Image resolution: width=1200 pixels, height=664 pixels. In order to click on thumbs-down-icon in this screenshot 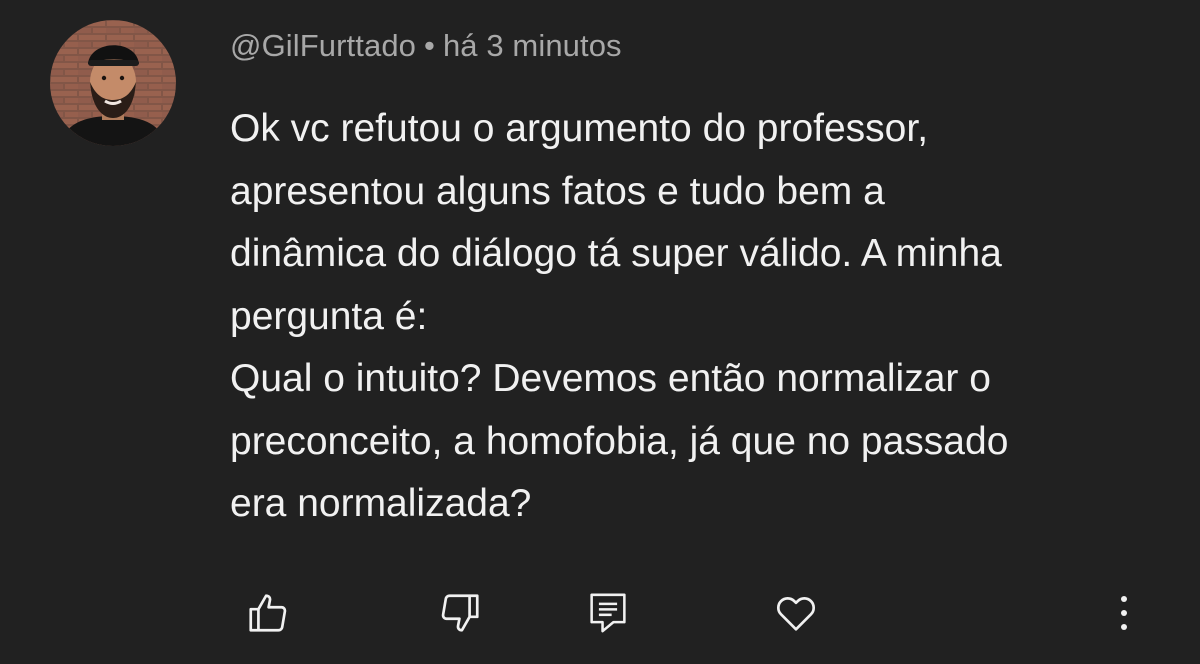, I will do `click(460, 613)`.